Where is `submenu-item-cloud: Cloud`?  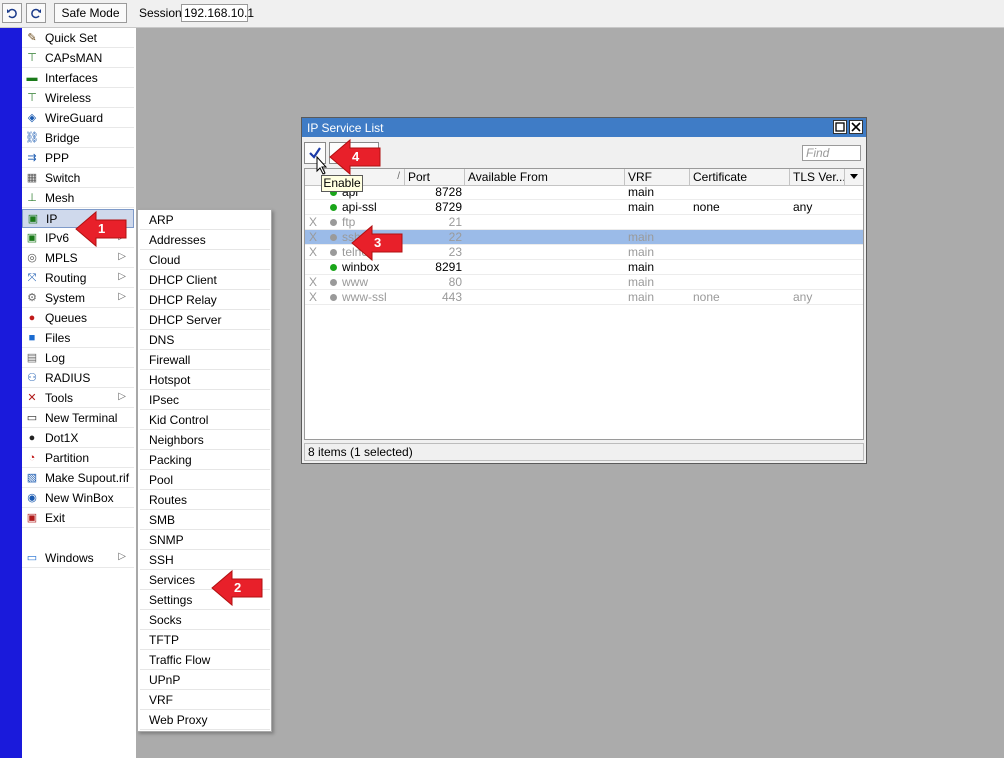
submenu-item-cloud: Cloud is located at coordinates (205, 260).